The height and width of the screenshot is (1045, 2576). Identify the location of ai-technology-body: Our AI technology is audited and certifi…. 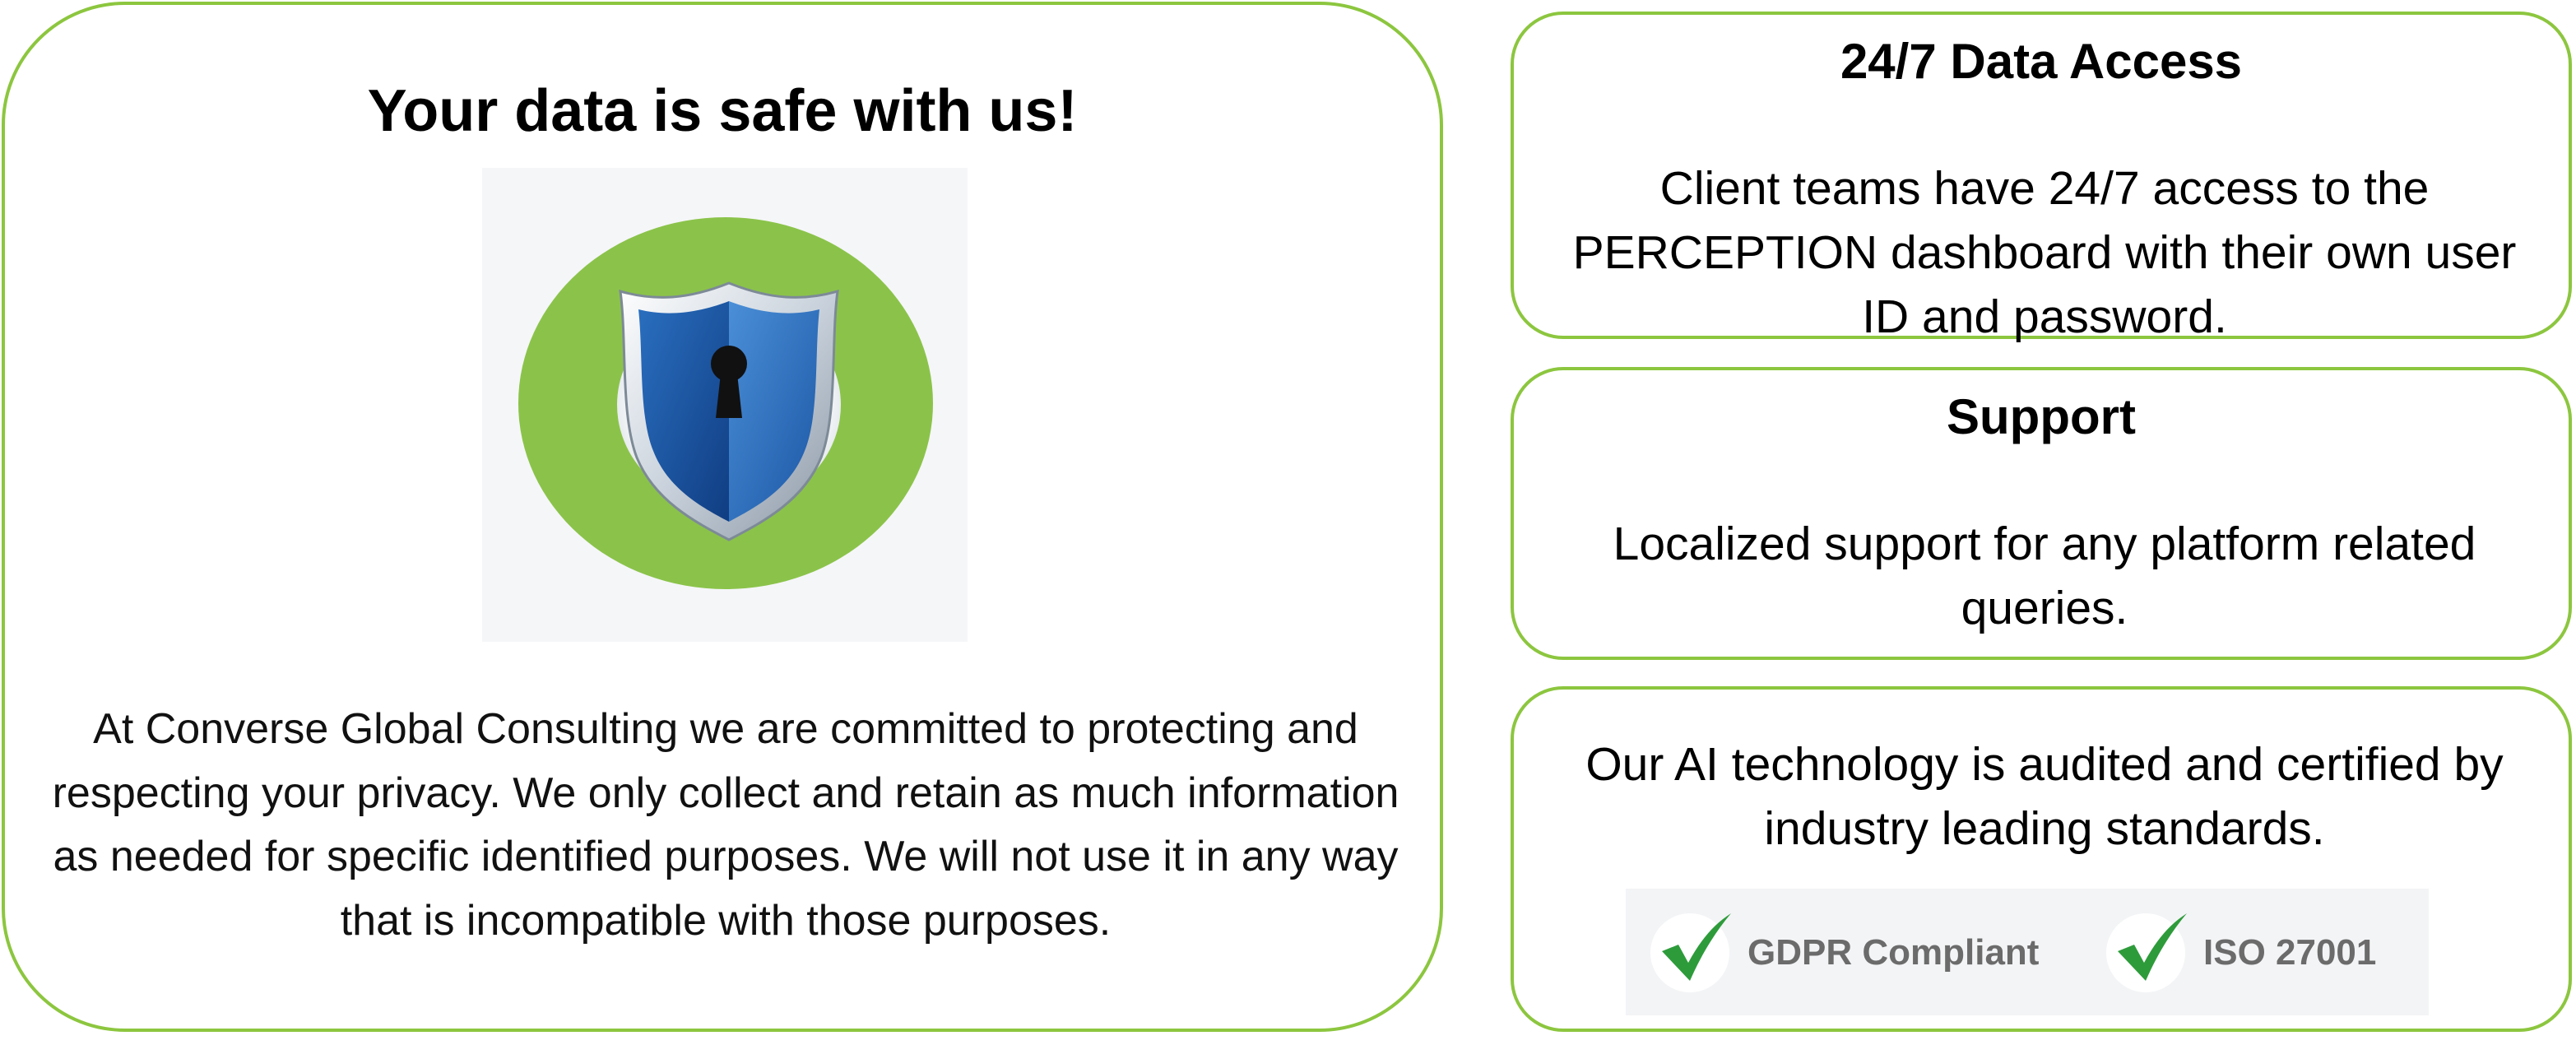
(2045, 796).